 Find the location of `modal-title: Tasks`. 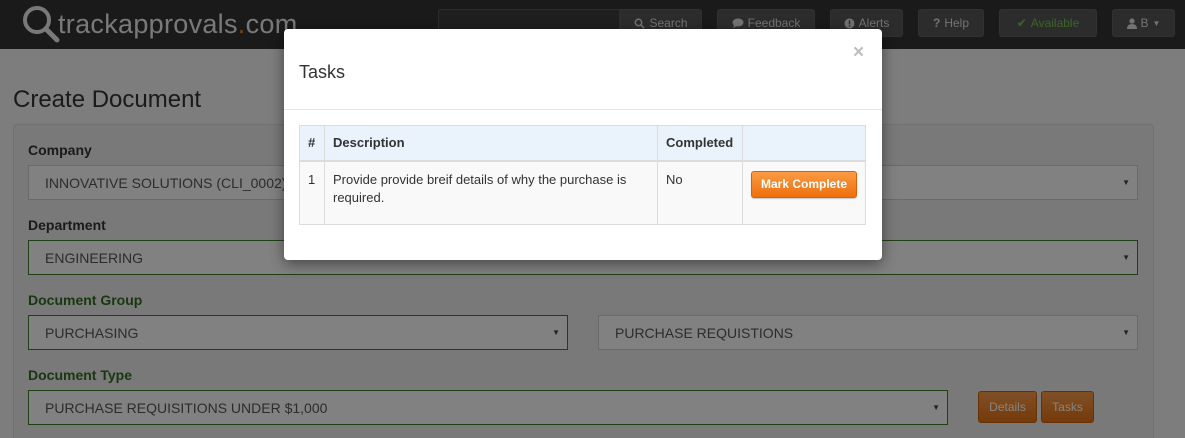

modal-title: Tasks is located at coordinates (322, 72).